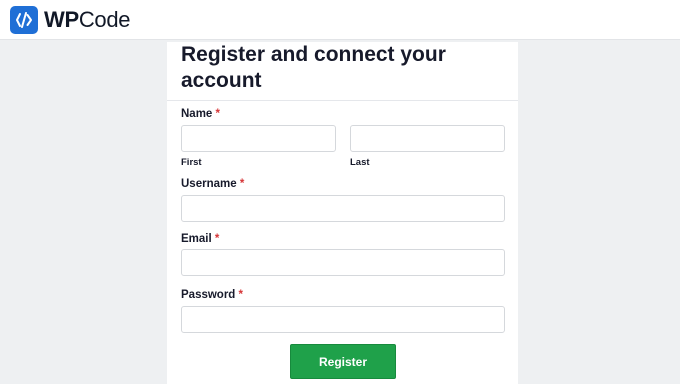 This screenshot has width=680, height=384. Describe the element at coordinates (191, 162) in the screenshot. I see `first-name-sublabel: First` at that location.